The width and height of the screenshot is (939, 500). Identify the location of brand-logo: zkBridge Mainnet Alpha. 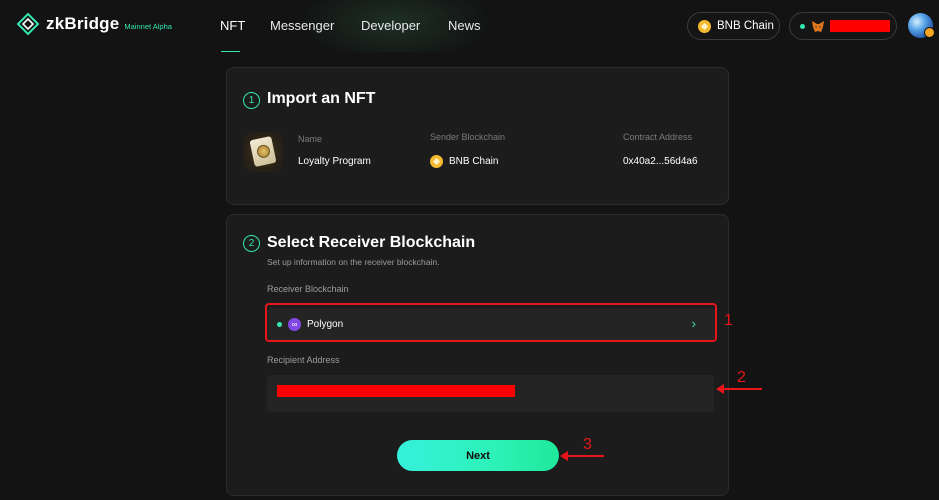
(94, 24).